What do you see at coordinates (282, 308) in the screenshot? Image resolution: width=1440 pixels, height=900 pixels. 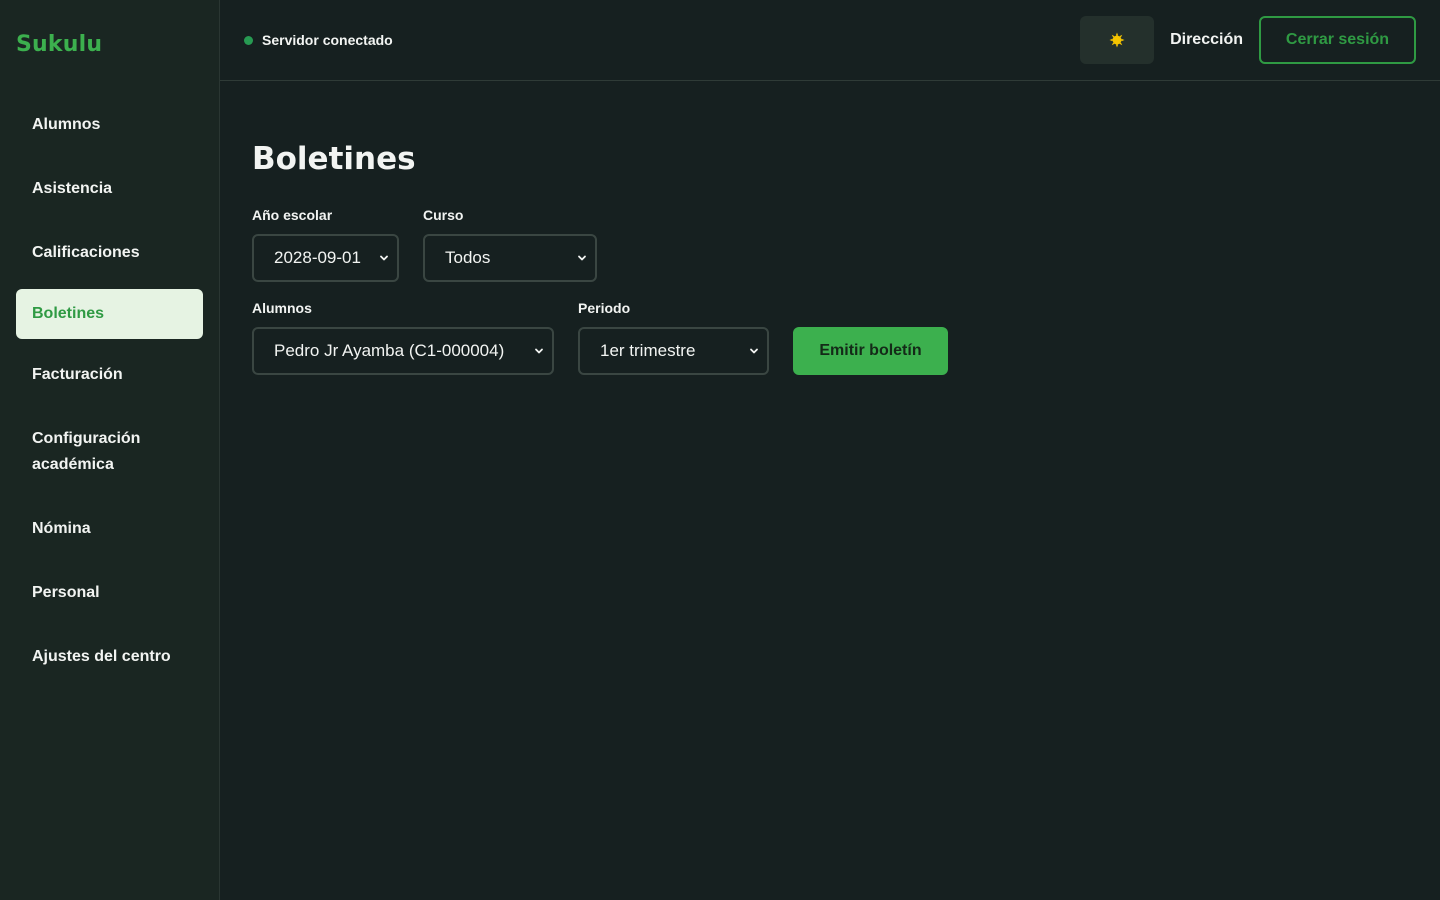 I see `students-label: Alumnos` at bounding box center [282, 308].